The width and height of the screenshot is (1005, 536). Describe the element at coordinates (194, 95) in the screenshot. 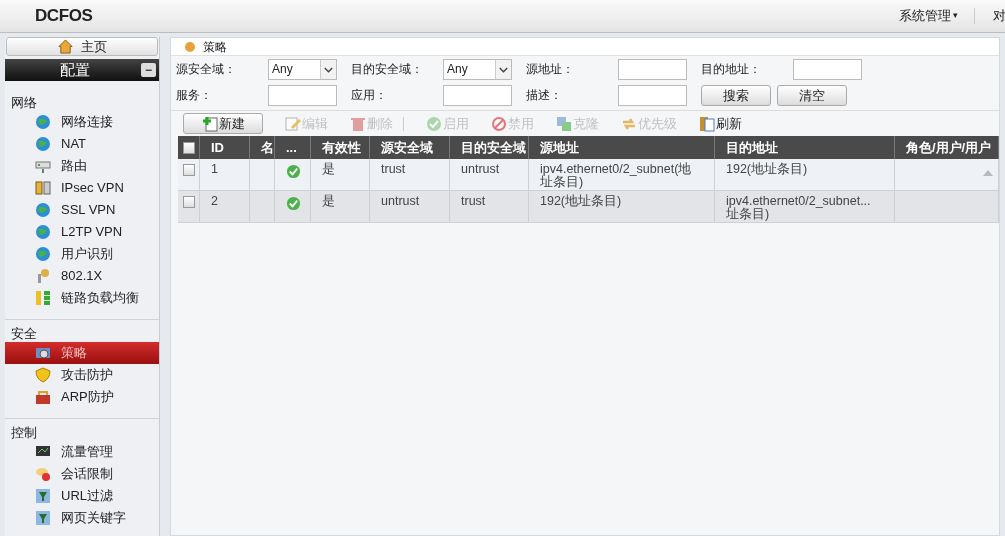

I see `filter-label: 服务：` at that location.